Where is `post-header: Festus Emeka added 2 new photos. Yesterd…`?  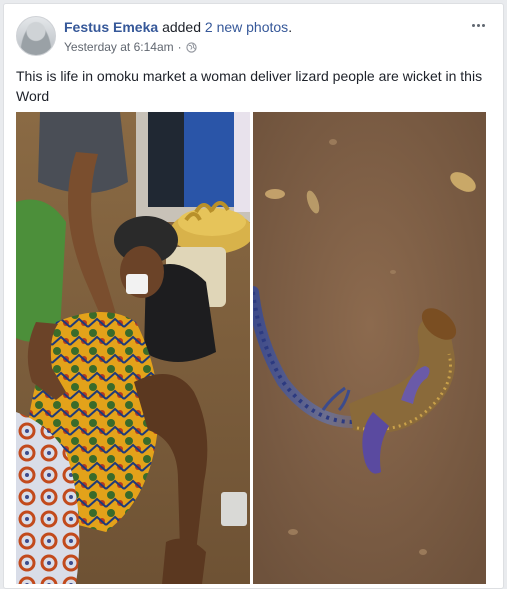
post-header: Festus Emeka added 2 new photos. Yesterd… is located at coordinates (253, 38).